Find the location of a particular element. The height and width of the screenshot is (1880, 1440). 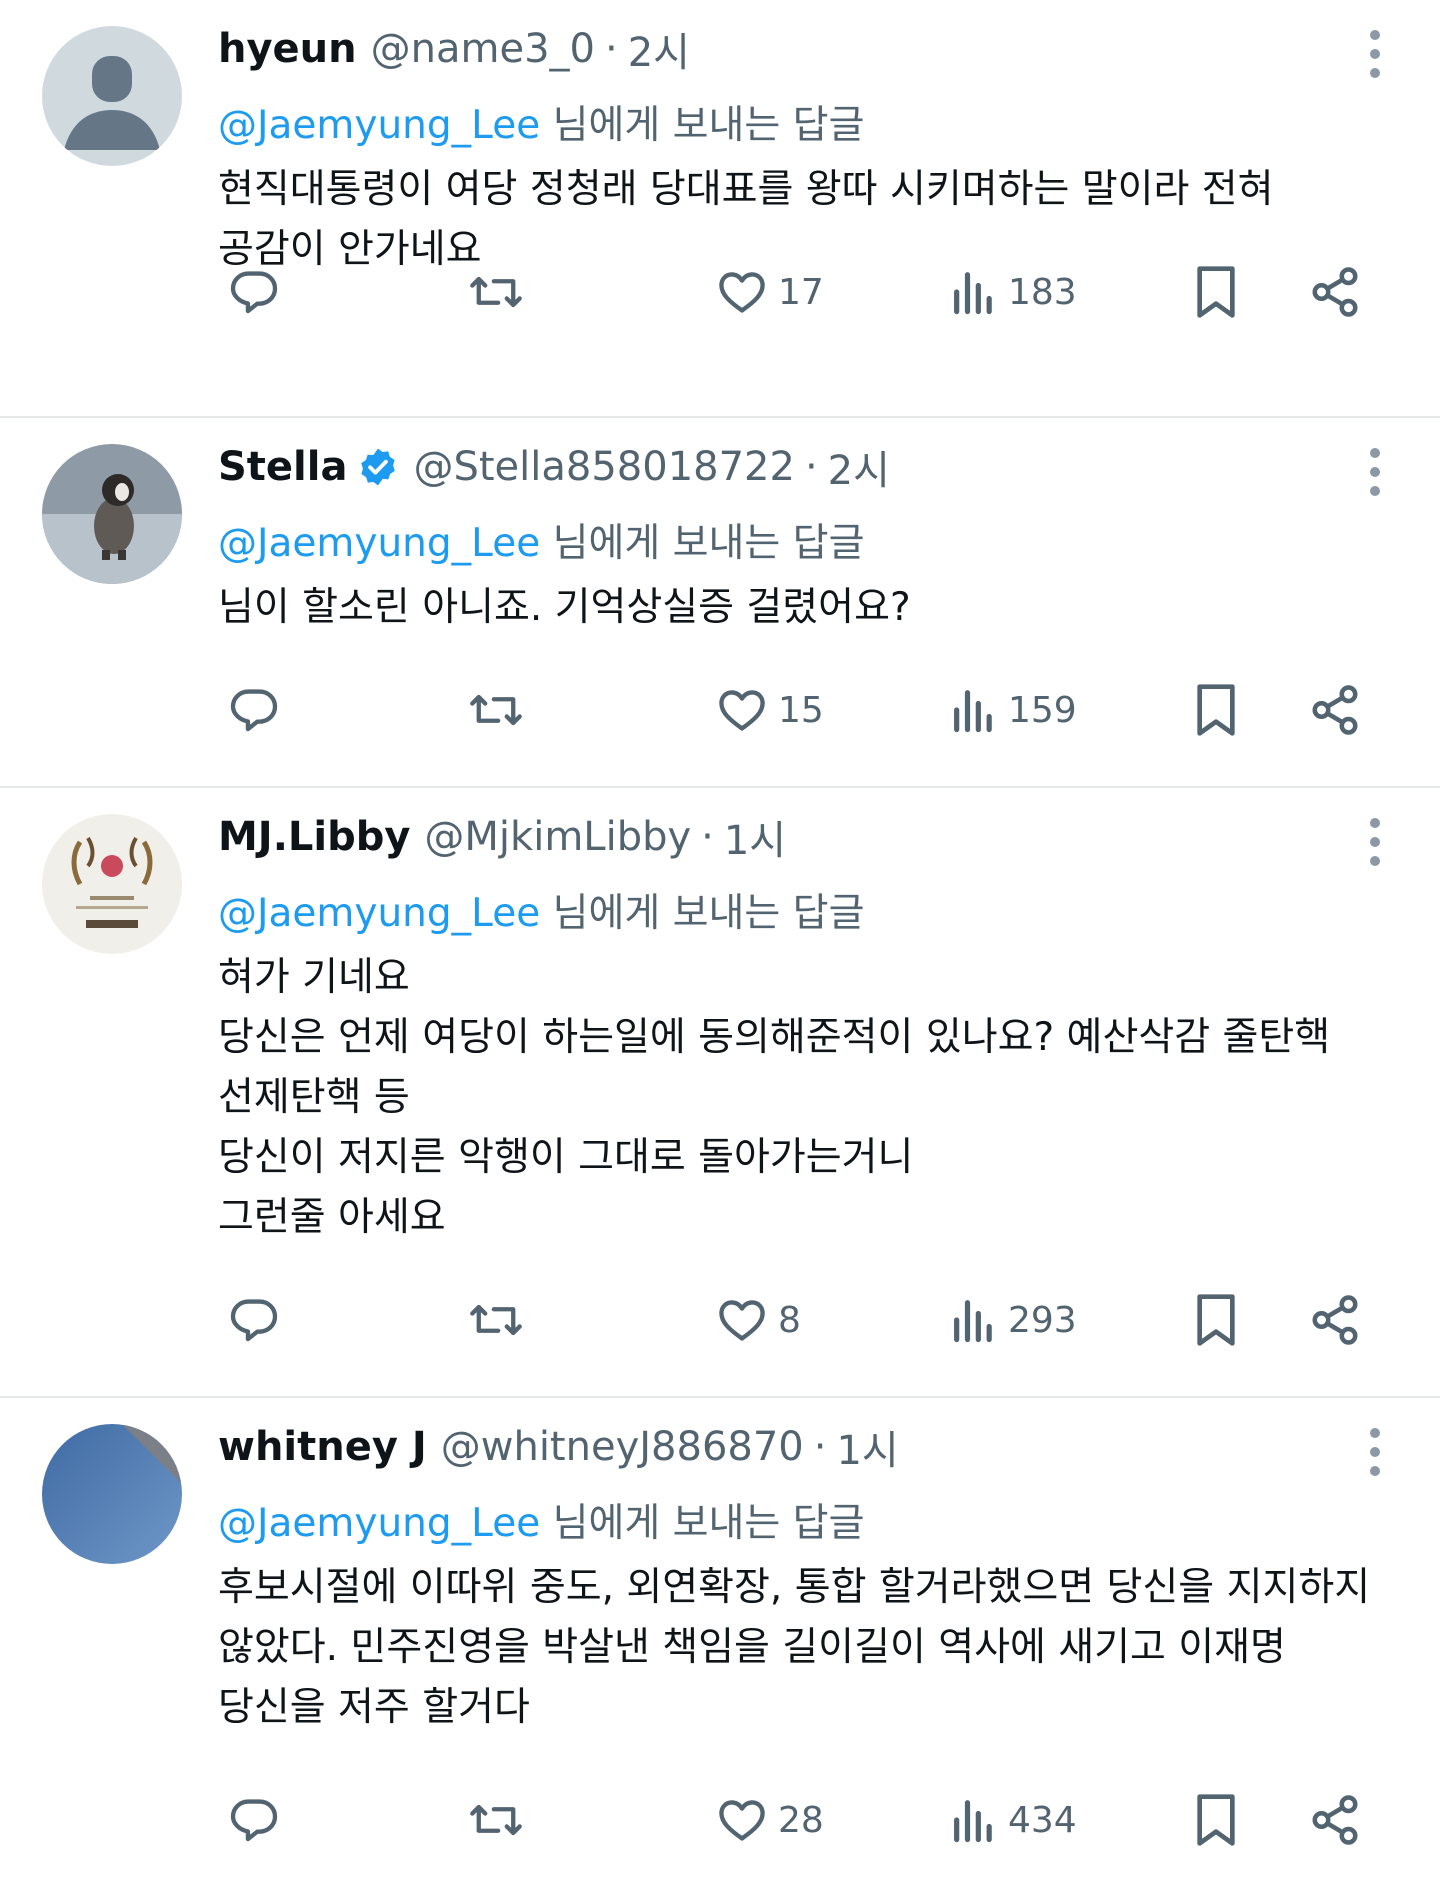

tweet-text-line: 혀가 기네요 is located at coordinates (314, 977).